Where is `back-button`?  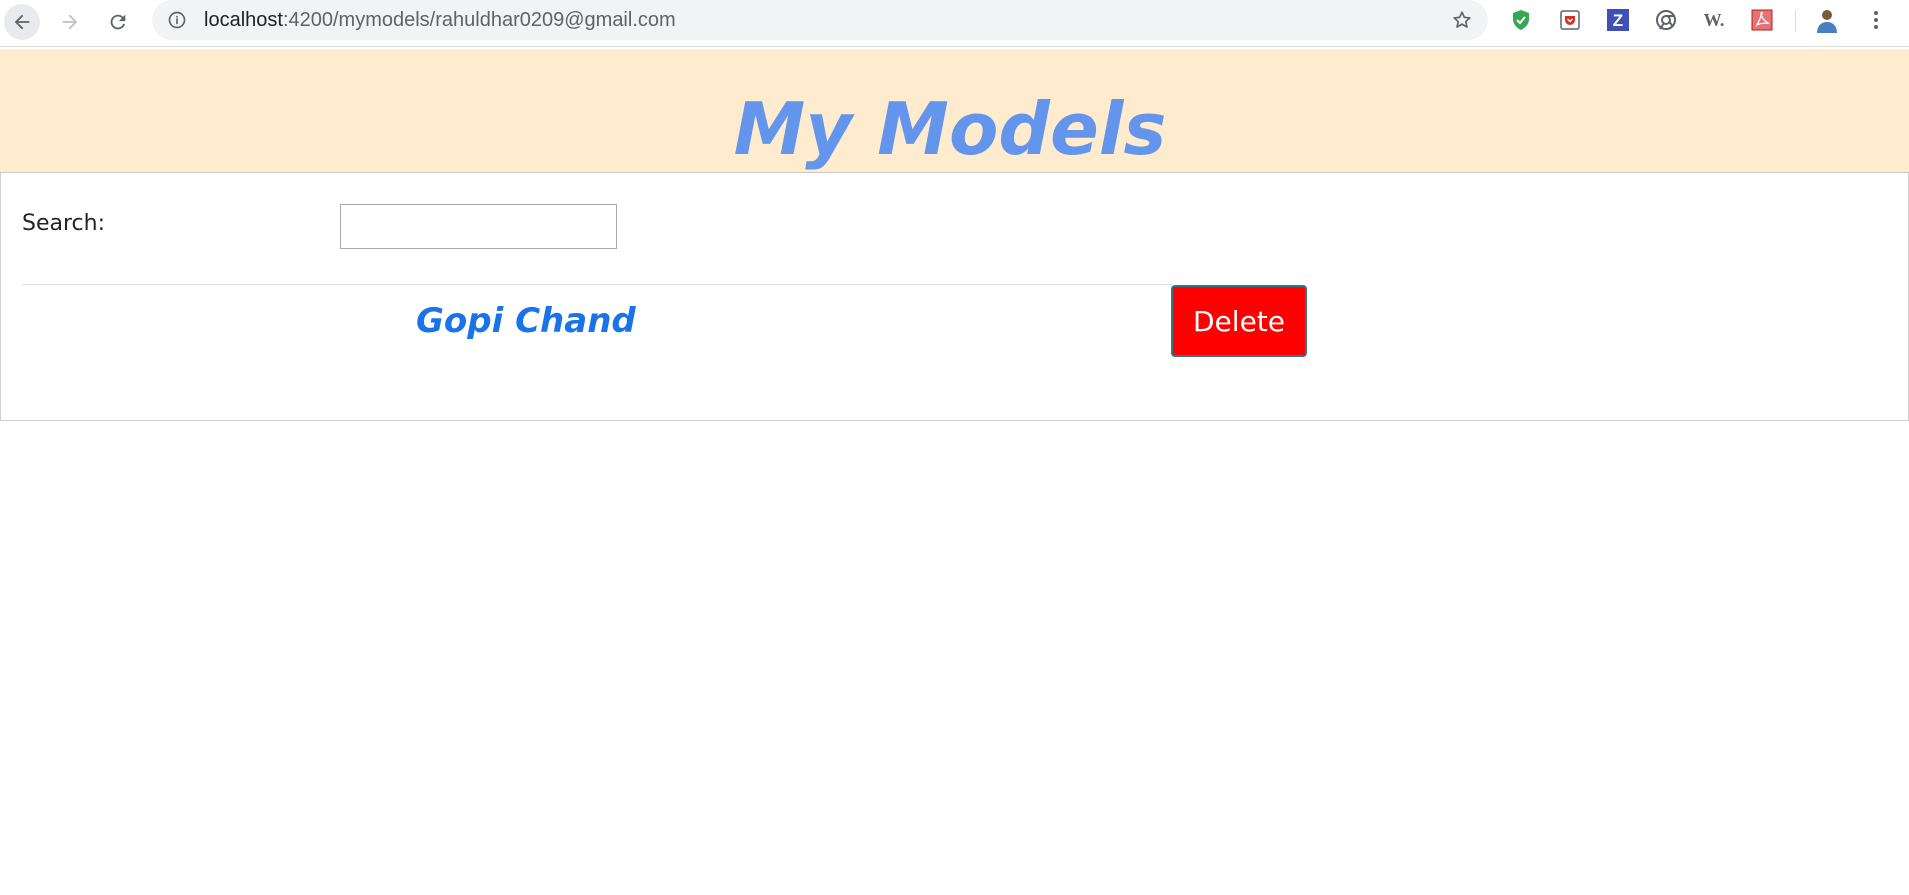 back-button is located at coordinates (22, 22).